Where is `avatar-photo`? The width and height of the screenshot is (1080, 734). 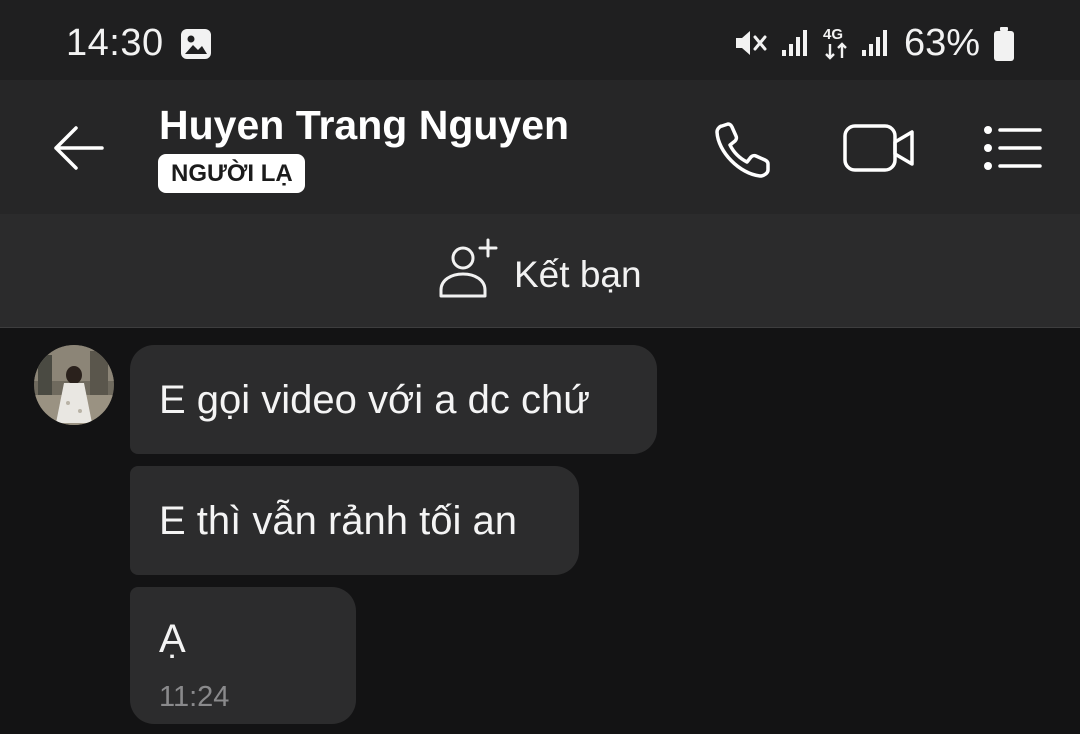
avatar-photo is located at coordinates (74, 385).